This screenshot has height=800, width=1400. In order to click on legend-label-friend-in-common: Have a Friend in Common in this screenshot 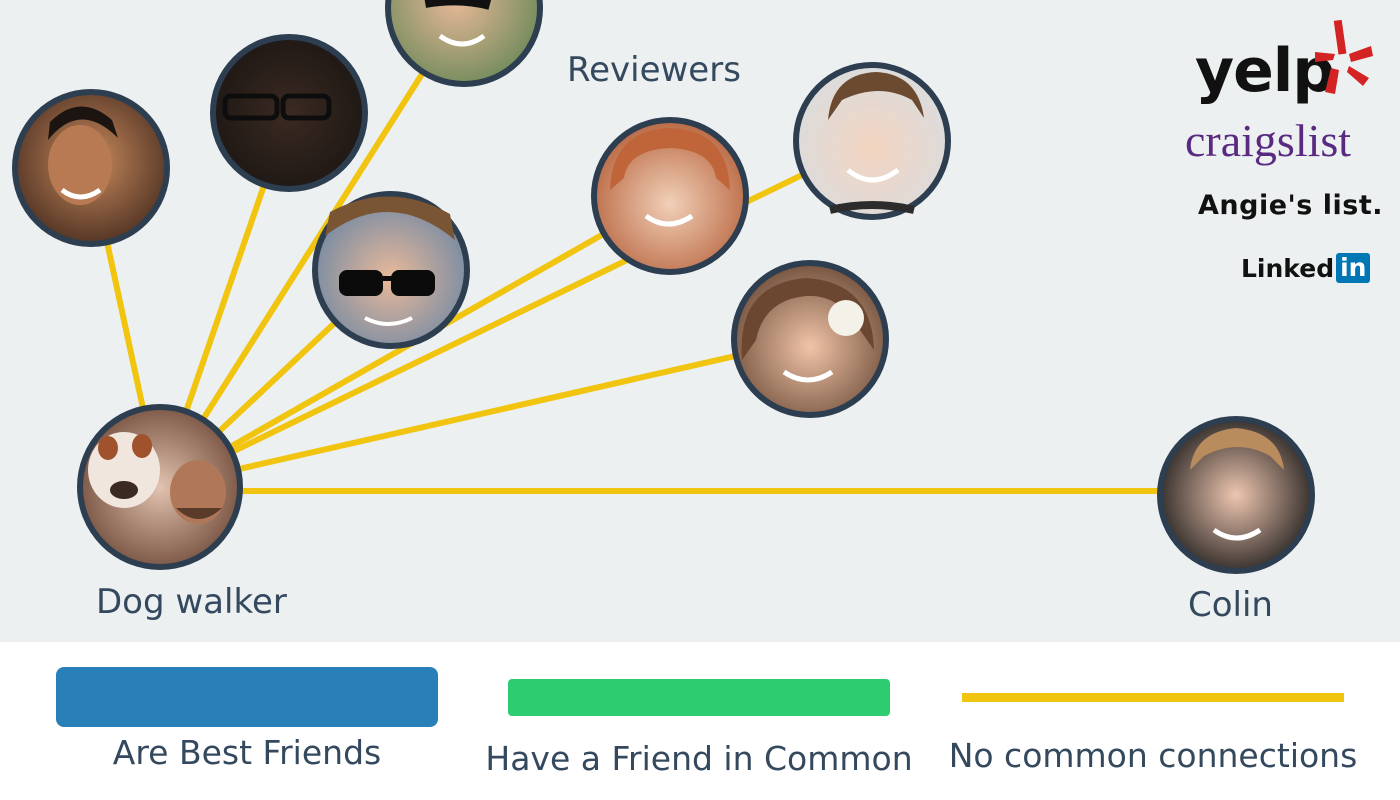, I will do `click(699, 758)`.